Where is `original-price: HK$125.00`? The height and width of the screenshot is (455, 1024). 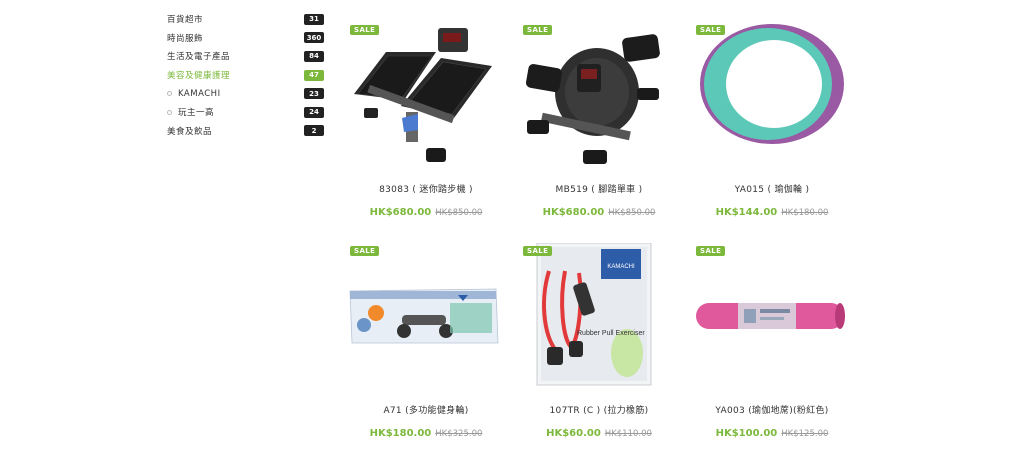
original-price: HK$125.00 is located at coordinates (805, 434).